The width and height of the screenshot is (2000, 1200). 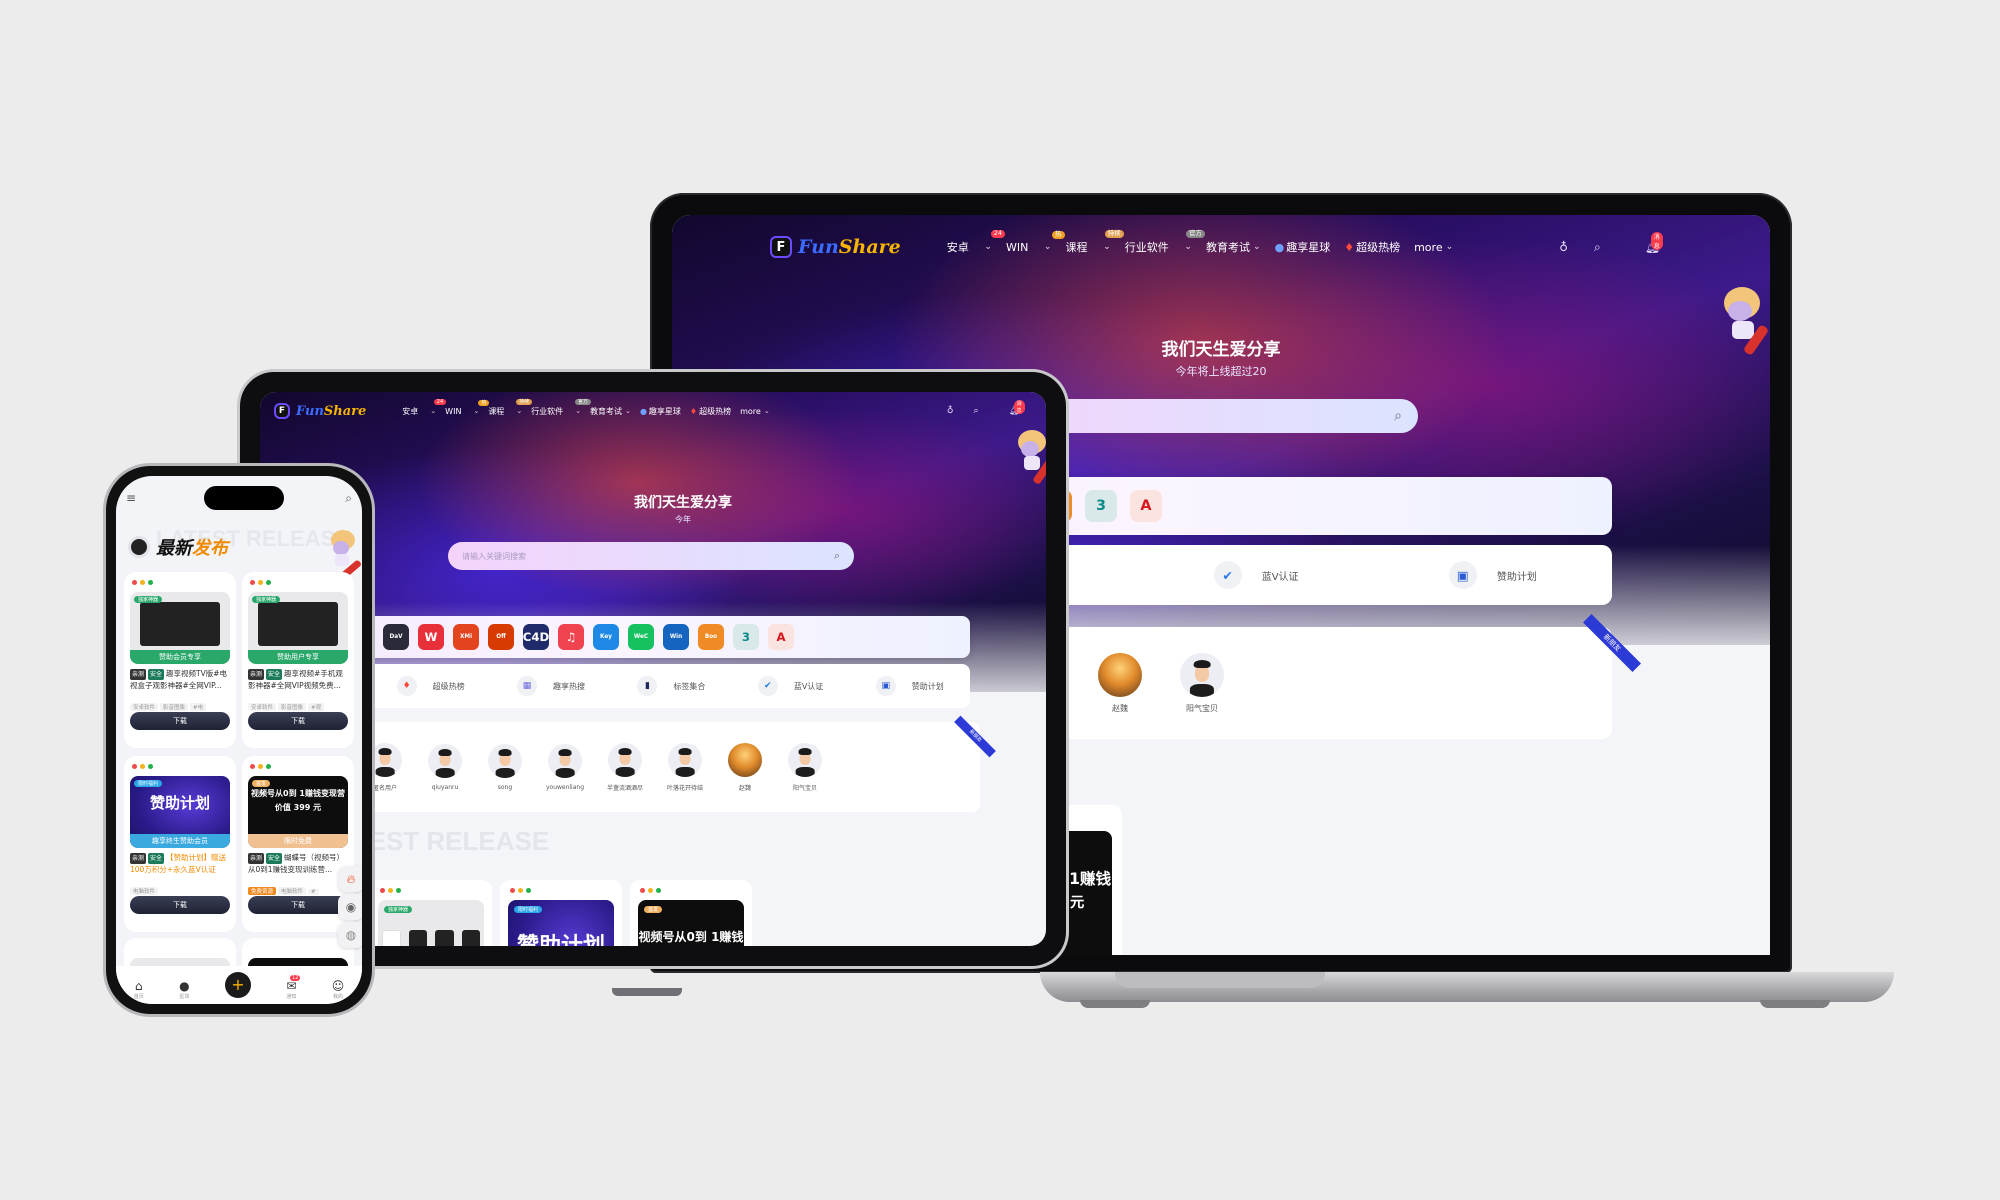 I want to click on theme-bulb-icon: ♁, so click(x=950, y=411).